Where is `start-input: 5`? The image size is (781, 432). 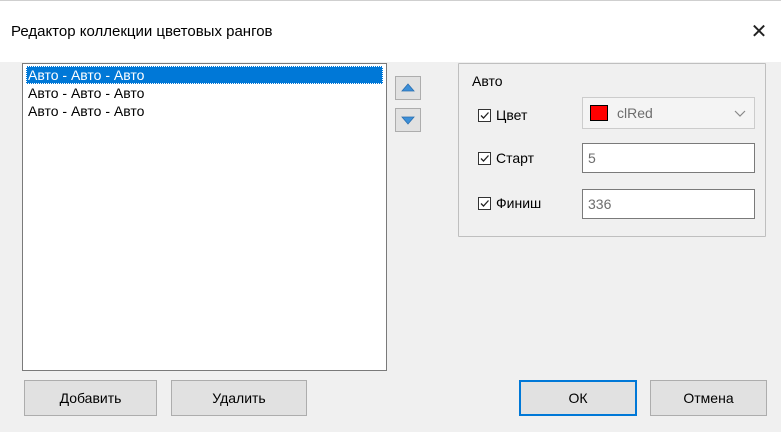
start-input: 5 is located at coordinates (668, 158).